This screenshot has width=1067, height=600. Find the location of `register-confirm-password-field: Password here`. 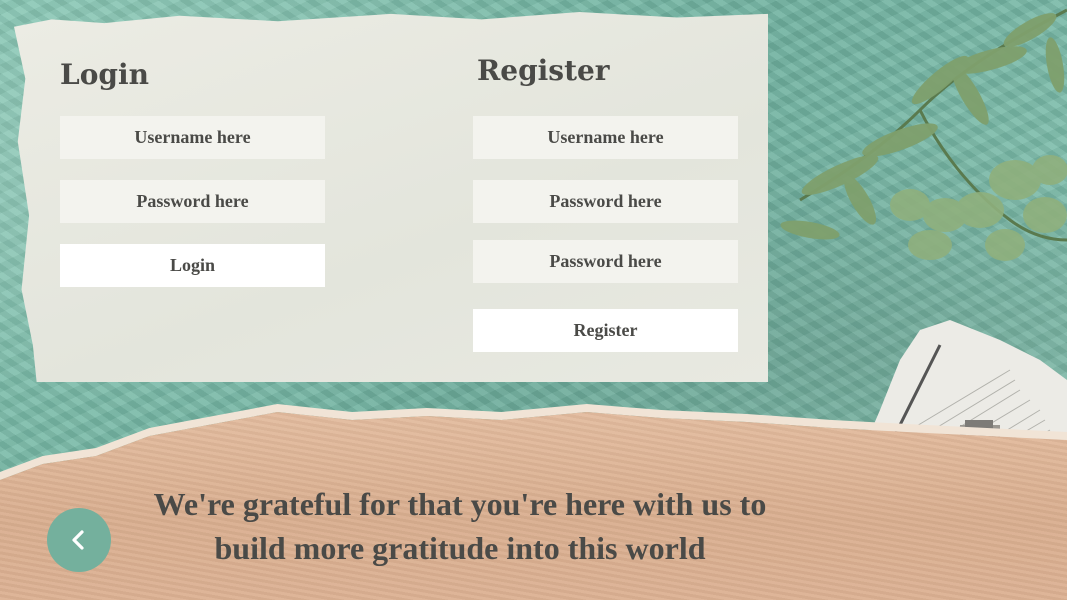

register-confirm-password-field: Password here is located at coordinates (605, 261).